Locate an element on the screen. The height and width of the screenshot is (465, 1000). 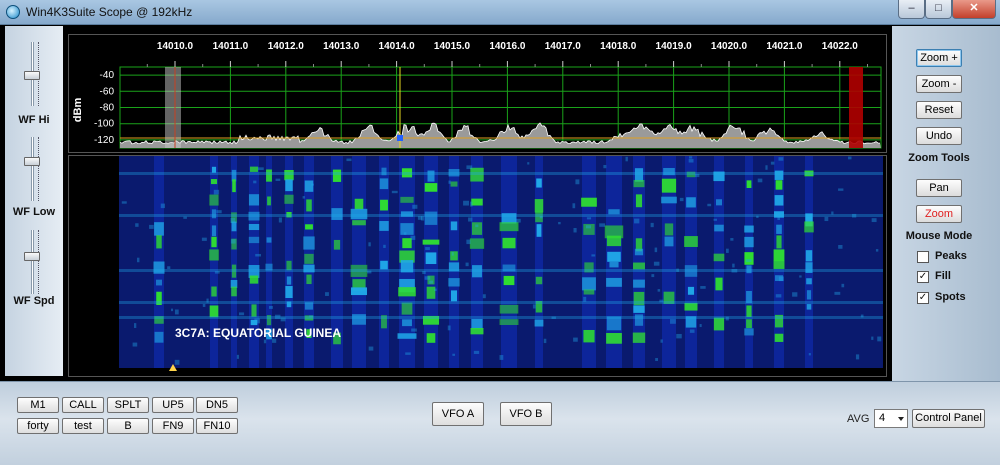
maximize-button: □ is located at coordinates (938, 9).